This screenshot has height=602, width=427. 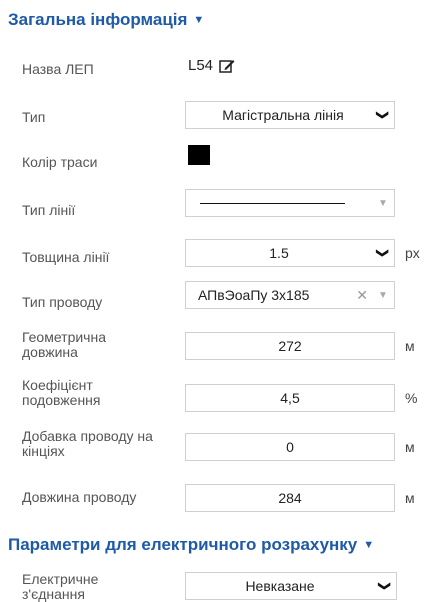 I want to click on wire-type-select: АПвЭоаПу 3х185 ✕ ▼, so click(x=290, y=295).